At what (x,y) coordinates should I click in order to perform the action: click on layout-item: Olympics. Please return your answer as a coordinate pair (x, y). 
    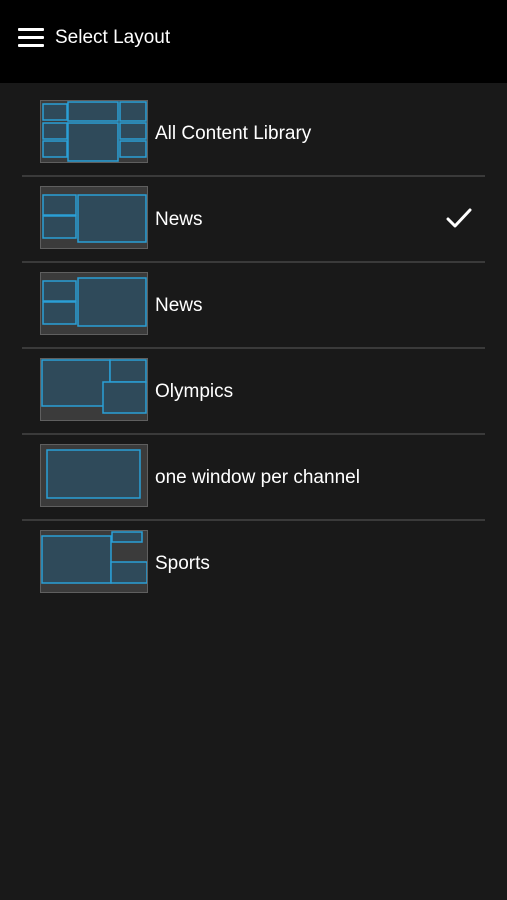
    Looking at the image, I should click on (253, 392).